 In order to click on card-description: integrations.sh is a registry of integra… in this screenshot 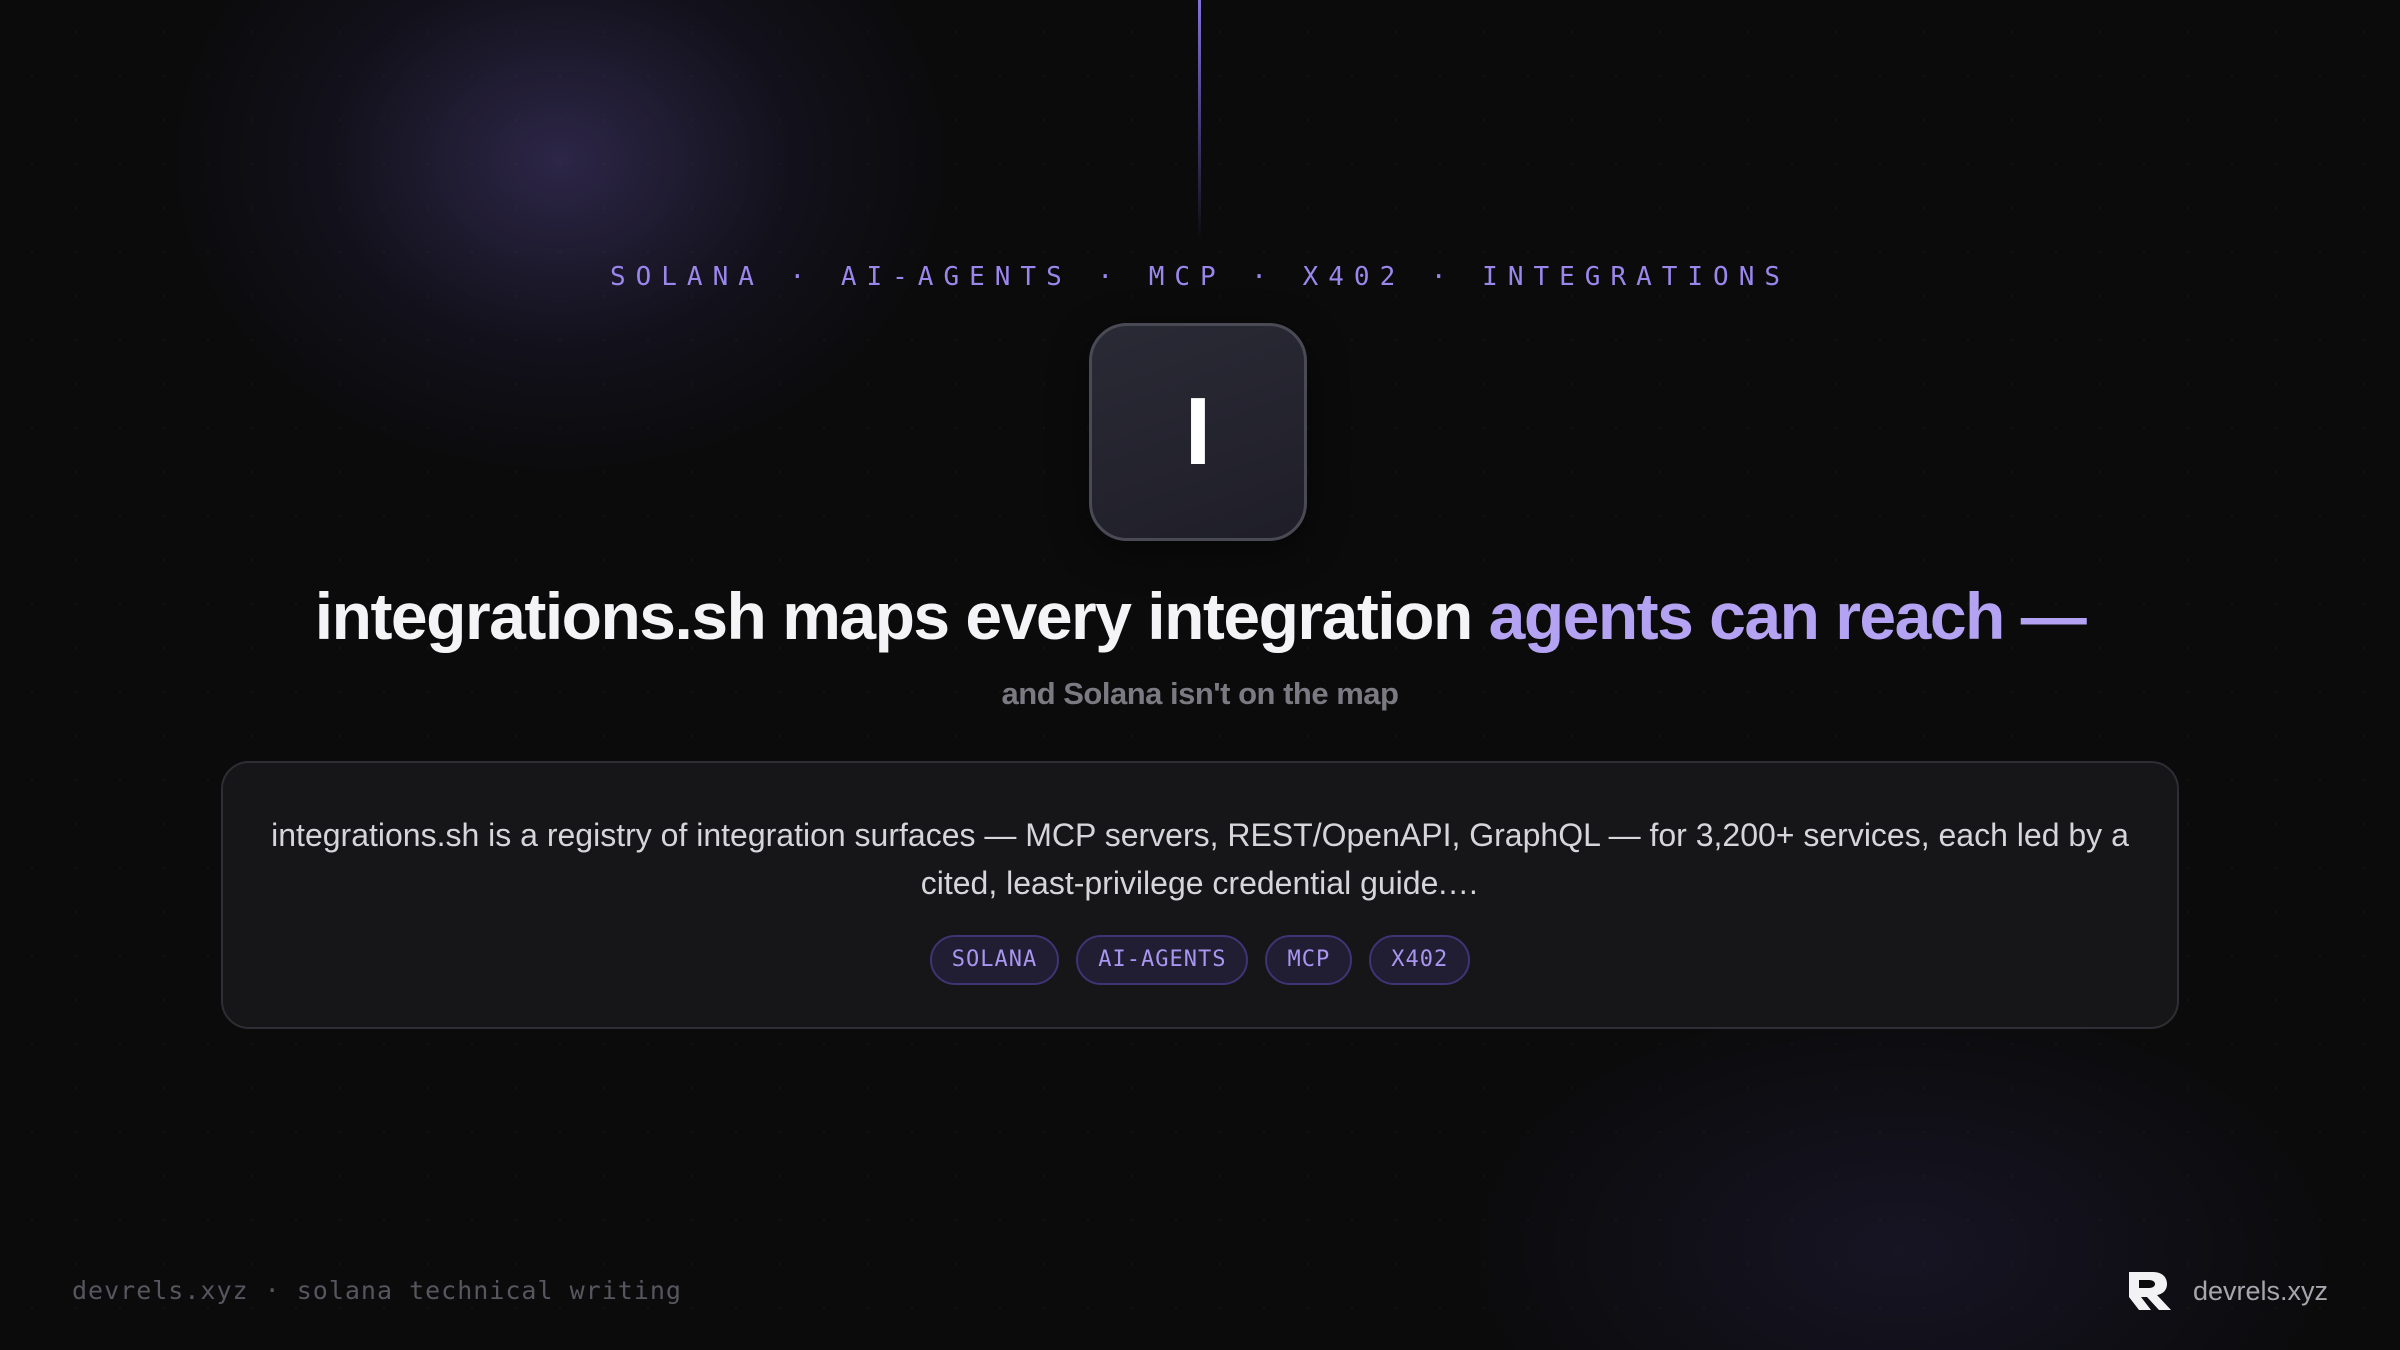, I will do `click(1200, 859)`.